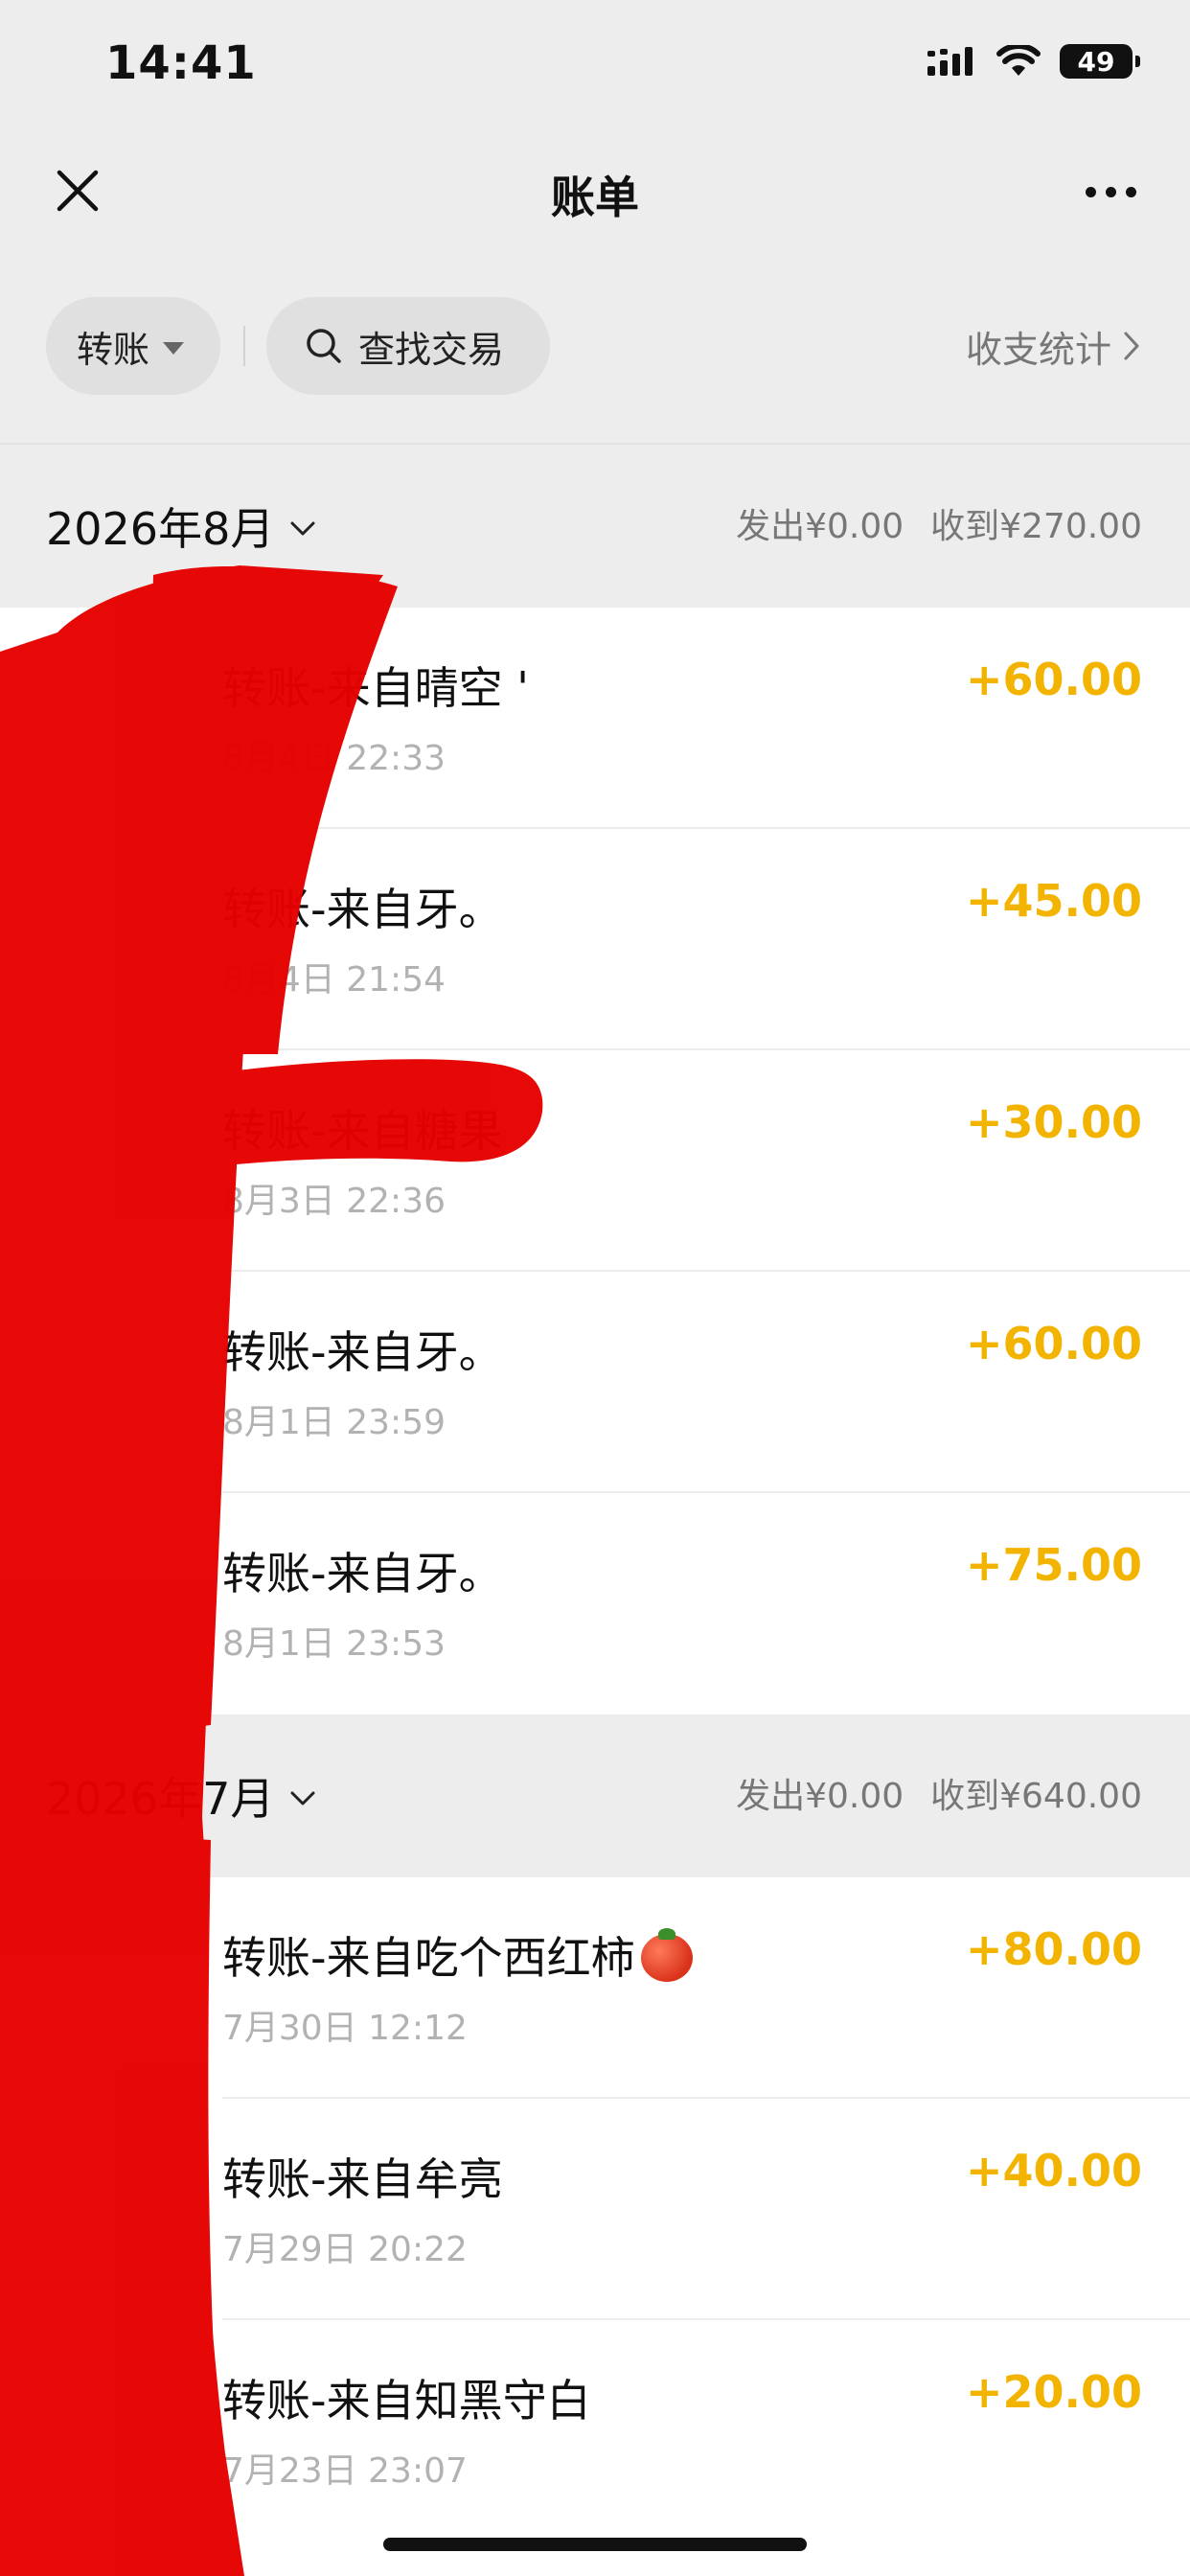  What do you see at coordinates (334, 980) in the screenshot?
I see `transaction-time: 8月4日 21:54` at bounding box center [334, 980].